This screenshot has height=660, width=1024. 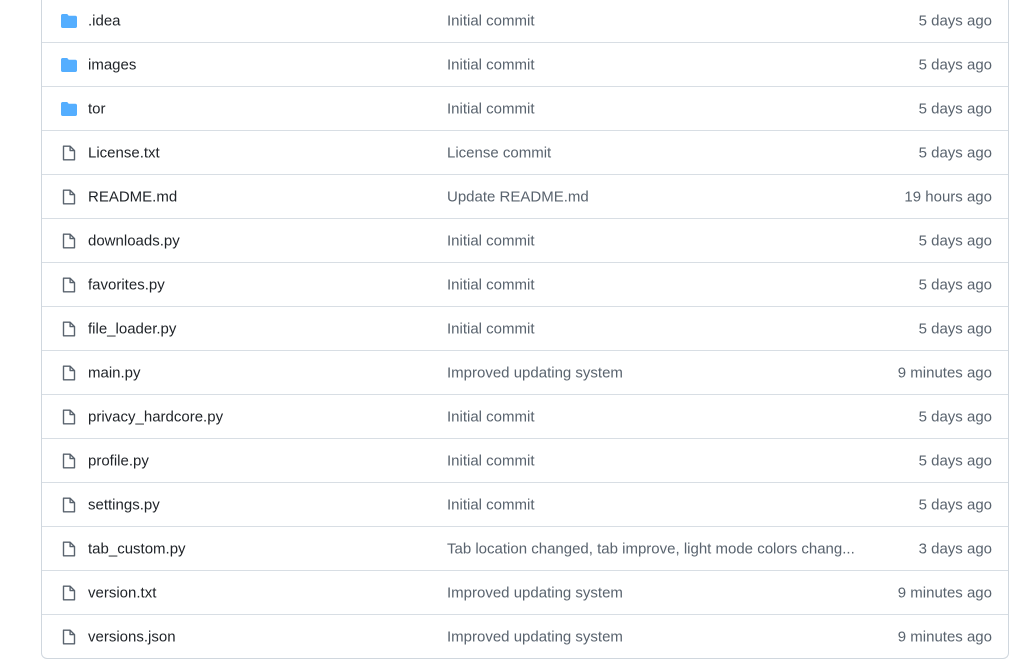 I want to click on file-row: License.txt License commit 5 days ago, so click(x=525, y=152).